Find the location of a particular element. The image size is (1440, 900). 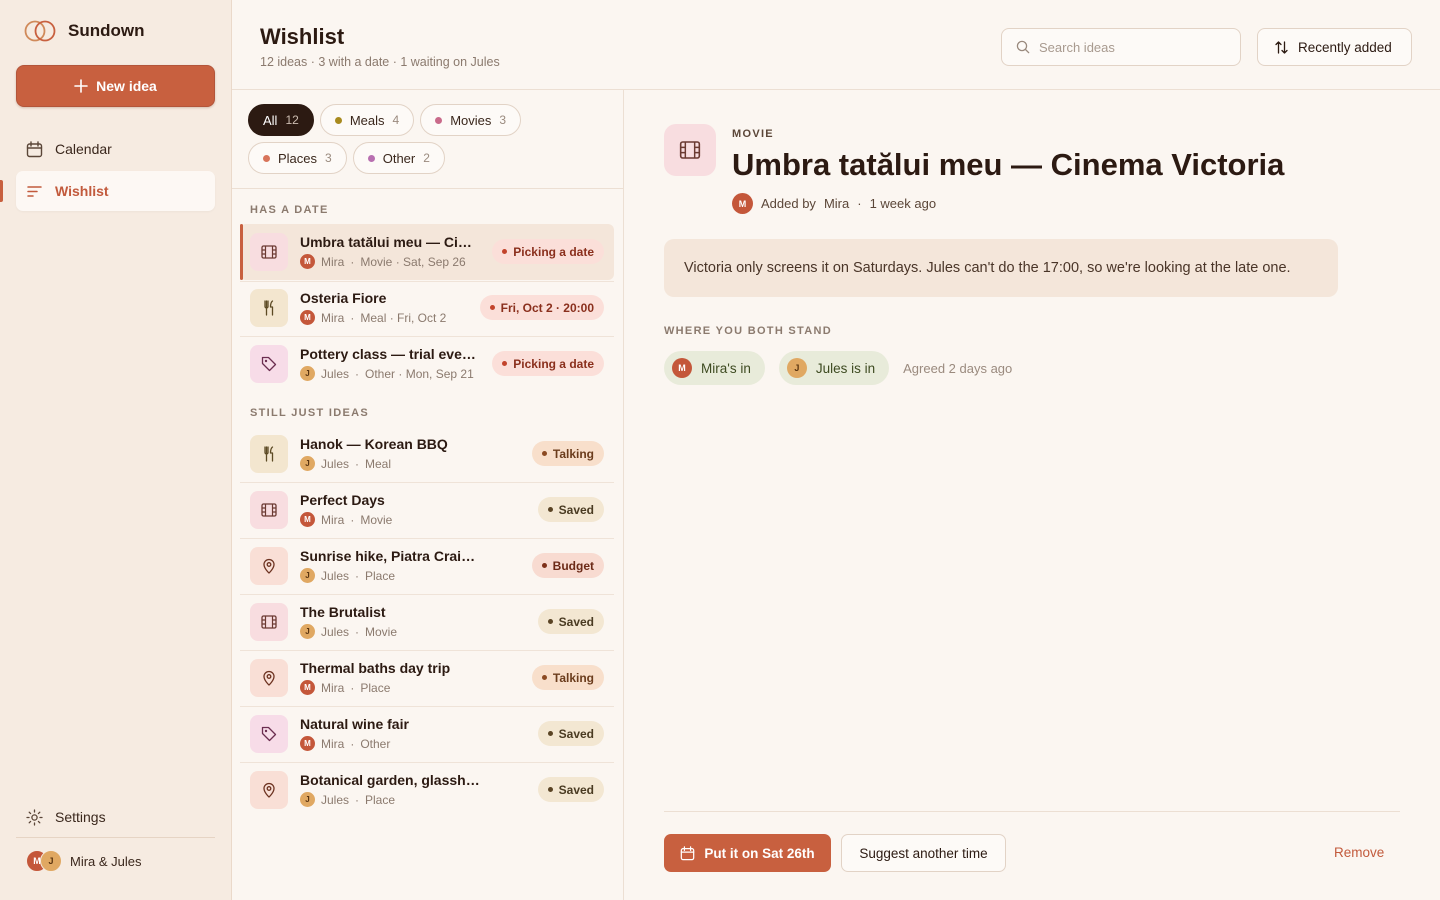

remove-button: Remove is located at coordinates (1359, 852).